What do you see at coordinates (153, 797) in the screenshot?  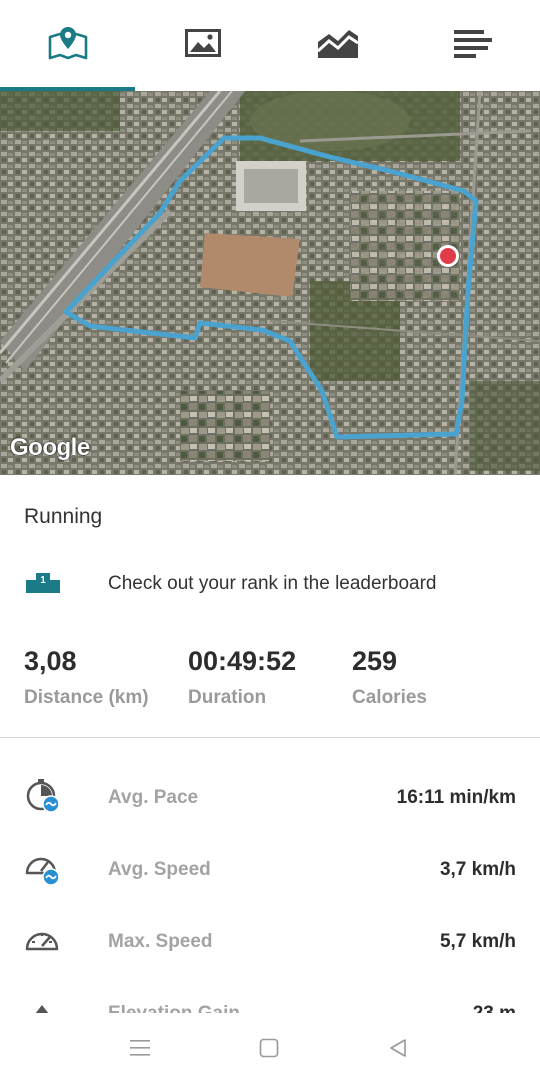 I see `metric-label: Avg. Pace` at bounding box center [153, 797].